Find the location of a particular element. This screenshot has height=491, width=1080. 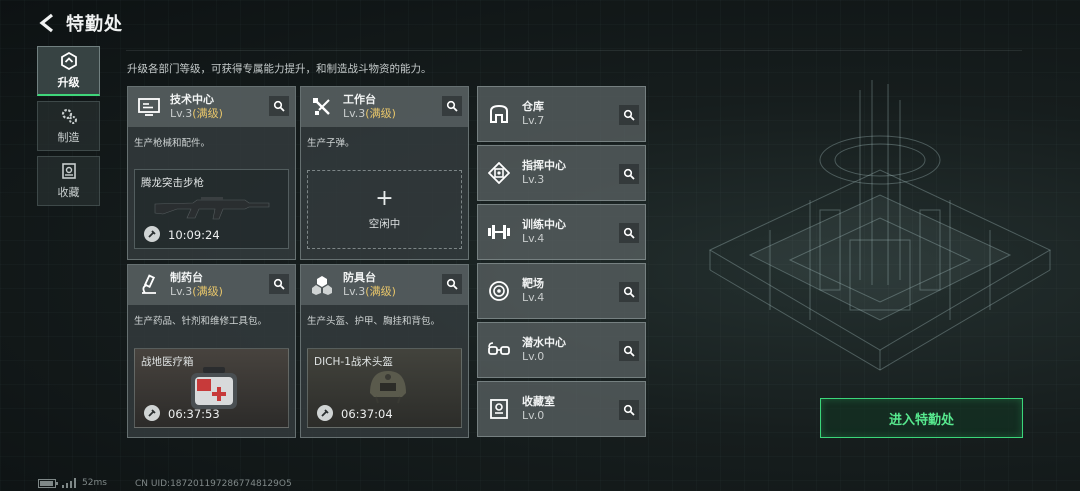

slot-timer: 06:37:53 is located at coordinates (194, 414).